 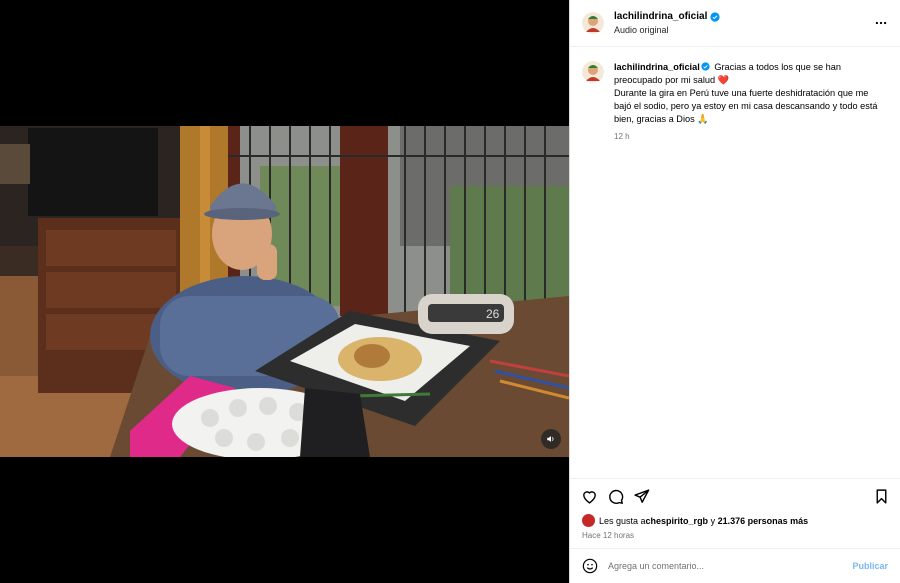 I want to click on more-options-icon, so click(x=881, y=23).